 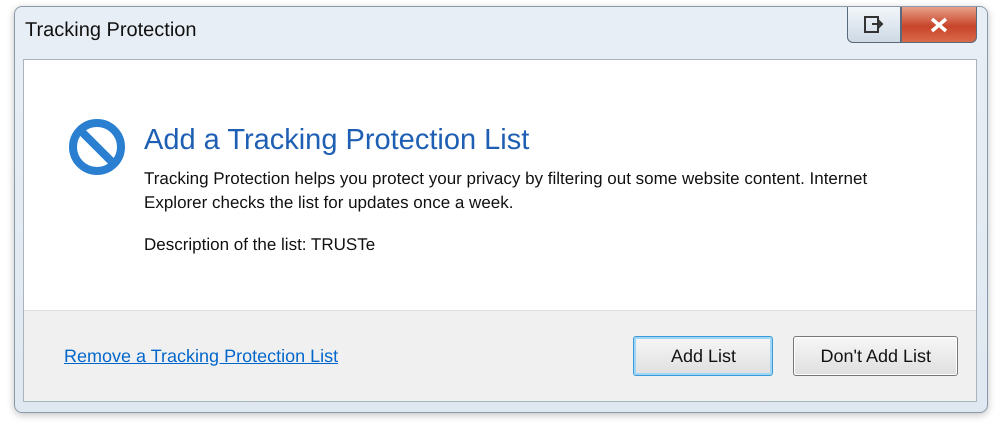 I want to click on blocked-icon, so click(x=97, y=147).